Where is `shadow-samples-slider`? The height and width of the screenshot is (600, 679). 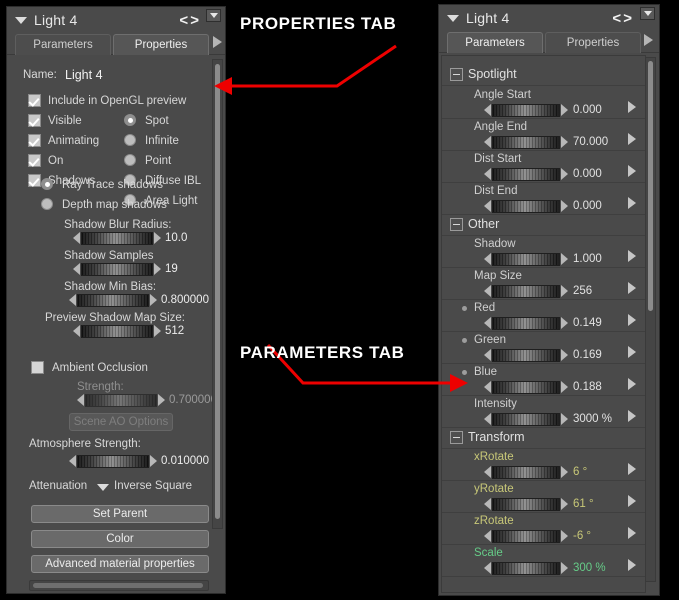
shadow-samples-slider is located at coordinates (117, 269).